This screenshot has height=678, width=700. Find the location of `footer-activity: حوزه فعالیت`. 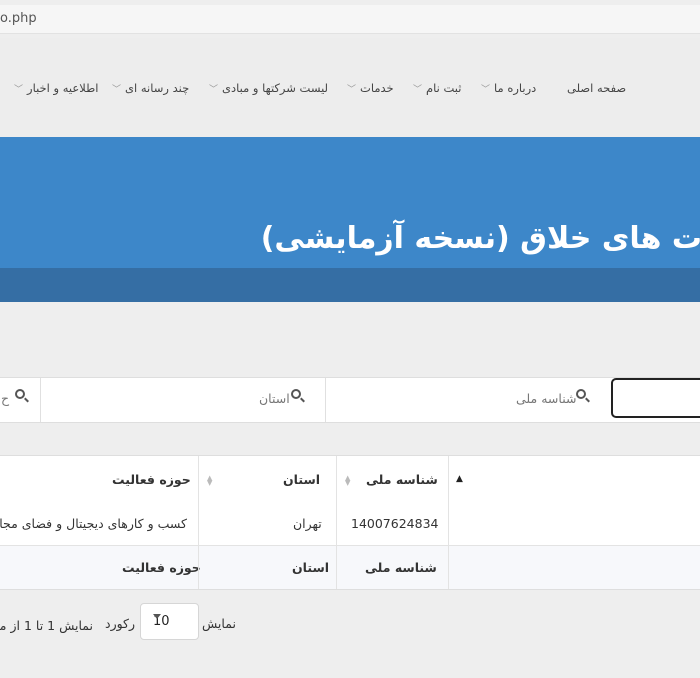

footer-activity: حوزه فعالیت is located at coordinates (161, 567).